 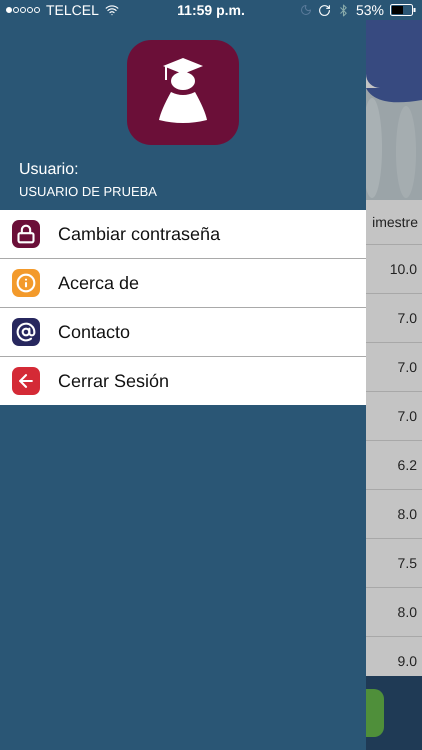 What do you see at coordinates (183, 234) in the screenshot?
I see `menu-item: Cambiar contraseña` at bounding box center [183, 234].